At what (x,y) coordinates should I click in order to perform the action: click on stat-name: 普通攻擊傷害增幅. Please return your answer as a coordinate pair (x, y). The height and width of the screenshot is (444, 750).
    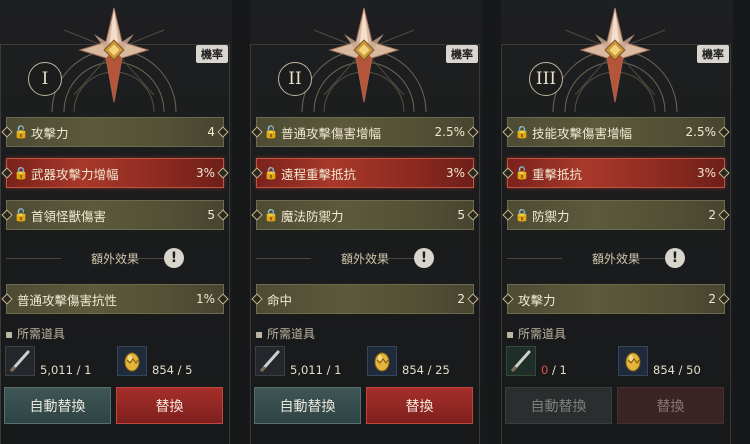
    Looking at the image, I should click on (331, 133).